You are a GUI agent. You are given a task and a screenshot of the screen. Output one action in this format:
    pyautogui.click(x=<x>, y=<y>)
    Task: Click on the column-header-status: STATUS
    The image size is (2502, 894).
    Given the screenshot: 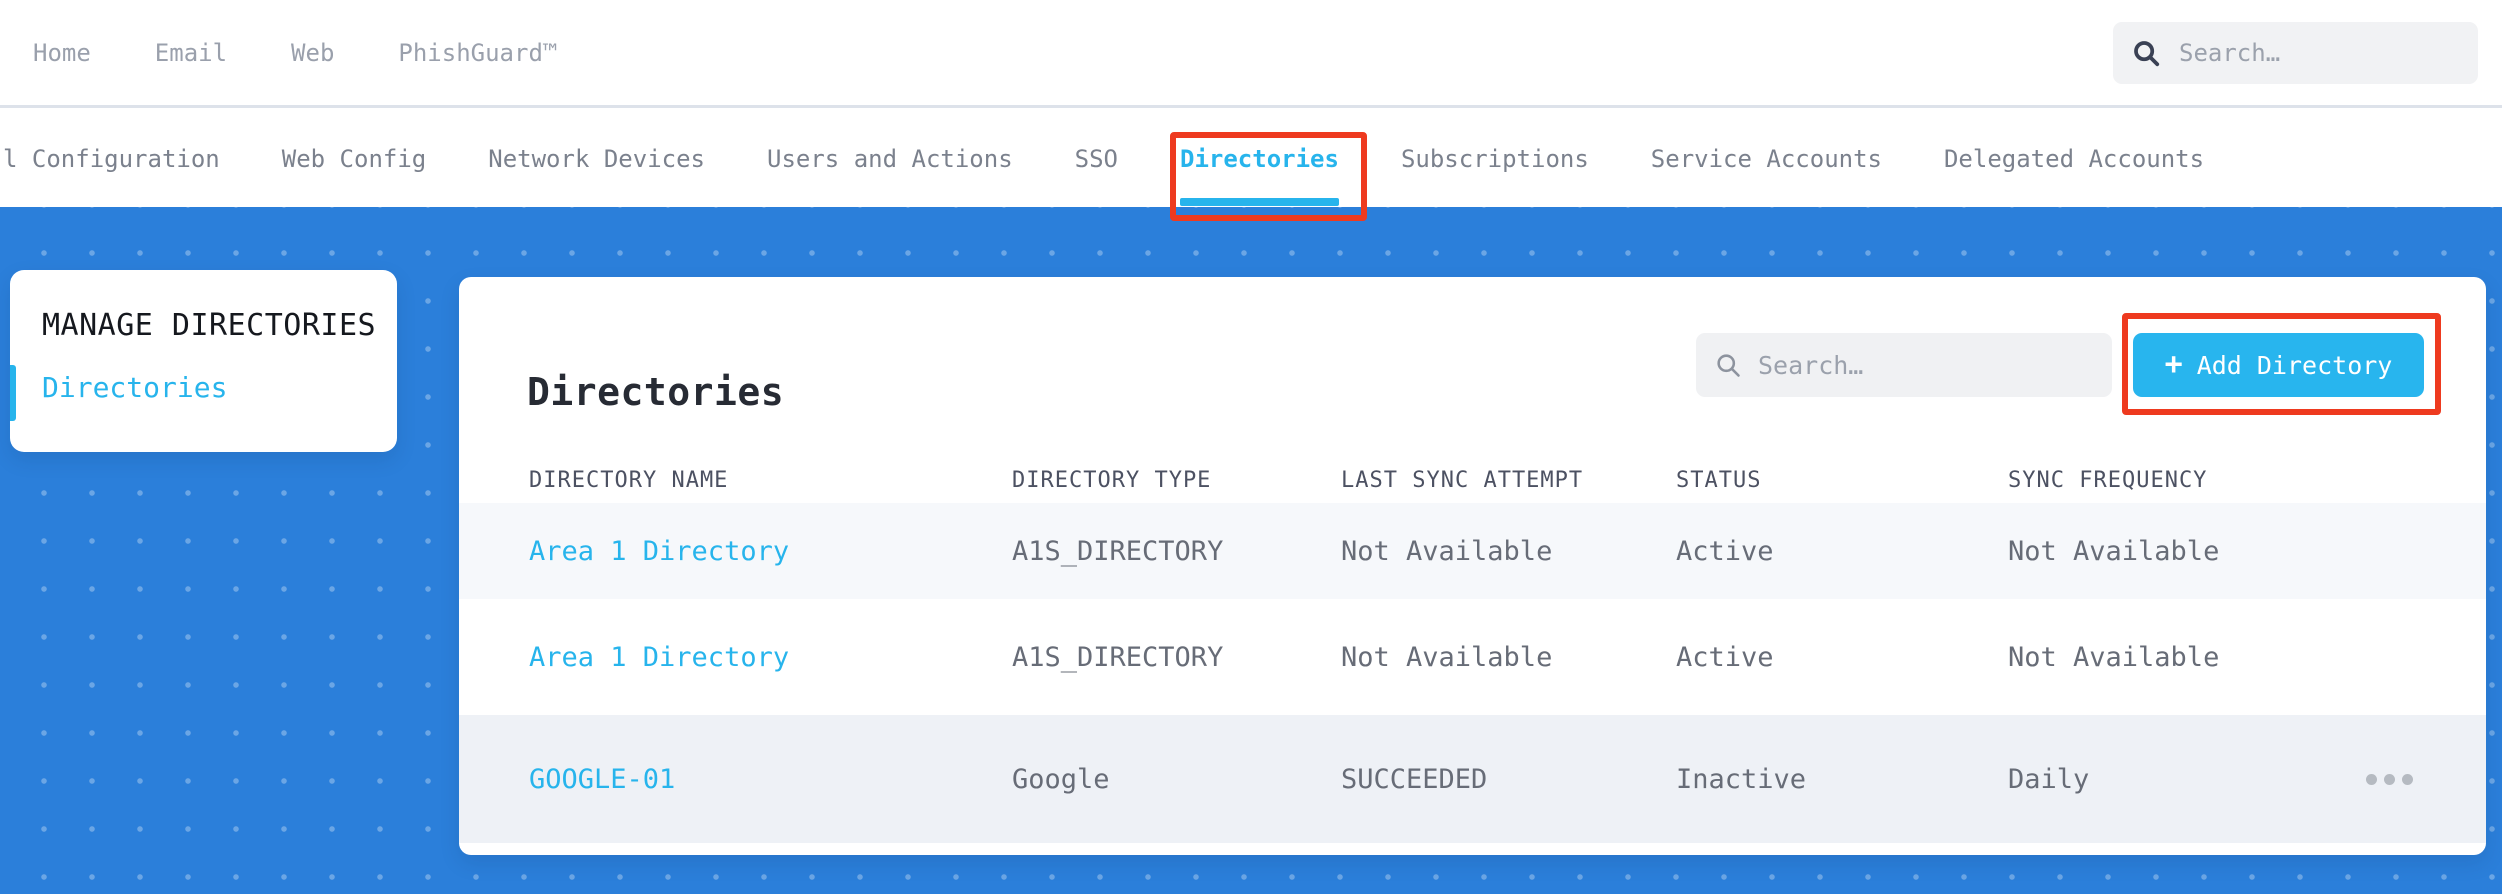 What is the action you would take?
    pyautogui.click(x=1719, y=480)
    